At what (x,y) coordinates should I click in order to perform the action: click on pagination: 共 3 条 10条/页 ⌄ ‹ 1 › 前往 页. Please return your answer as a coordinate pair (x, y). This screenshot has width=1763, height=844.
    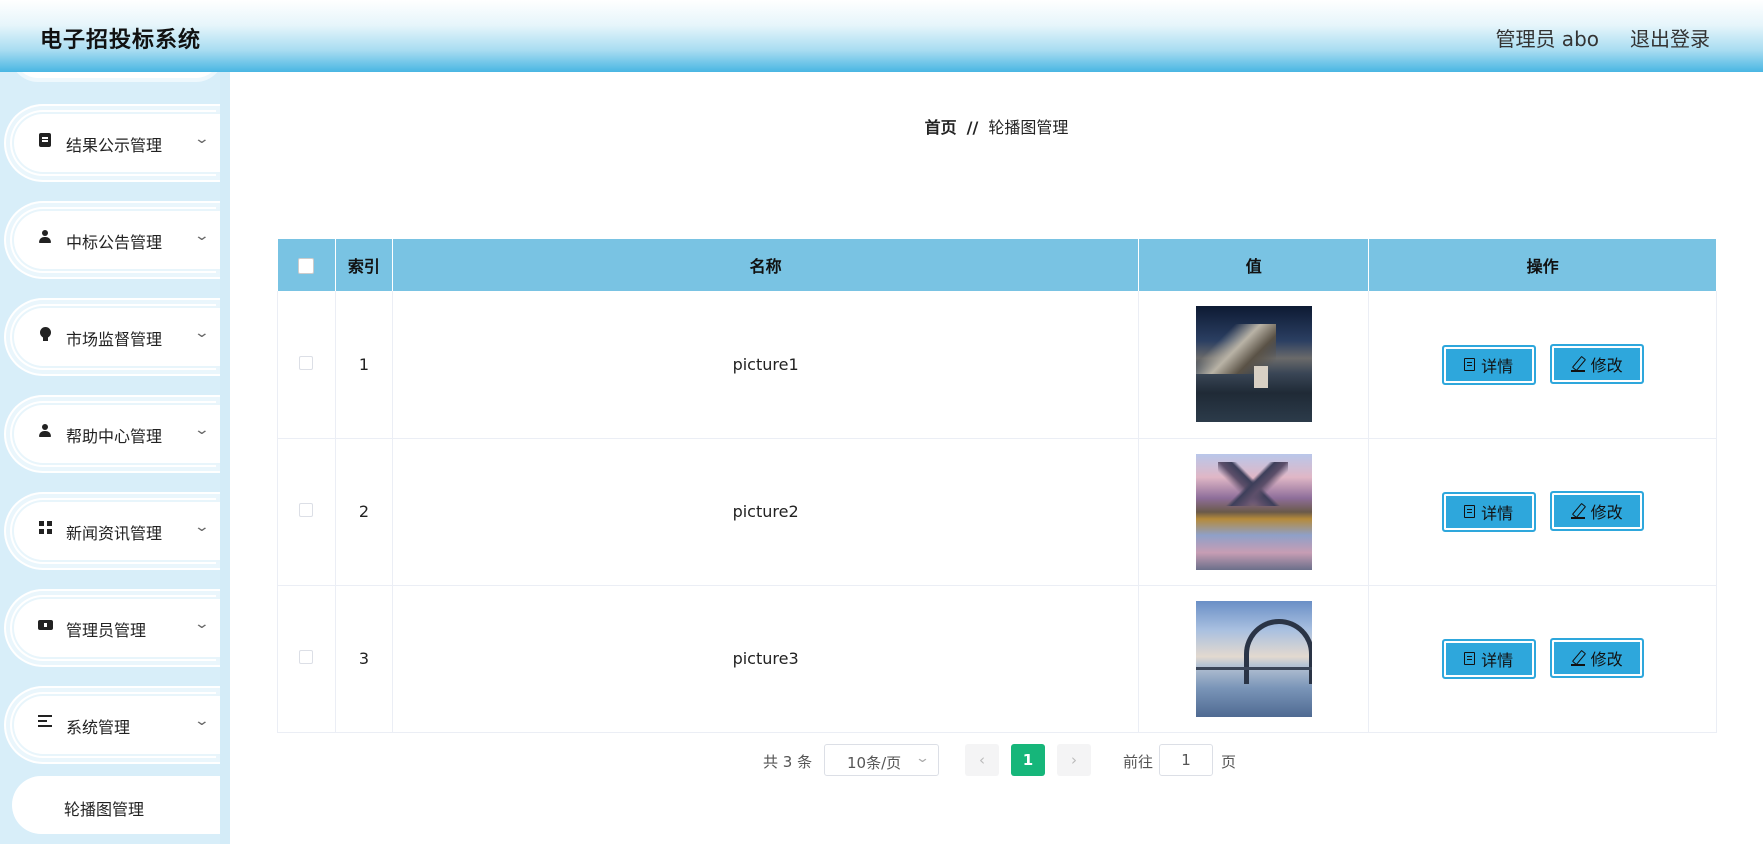
    Looking at the image, I should click on (996, 760).